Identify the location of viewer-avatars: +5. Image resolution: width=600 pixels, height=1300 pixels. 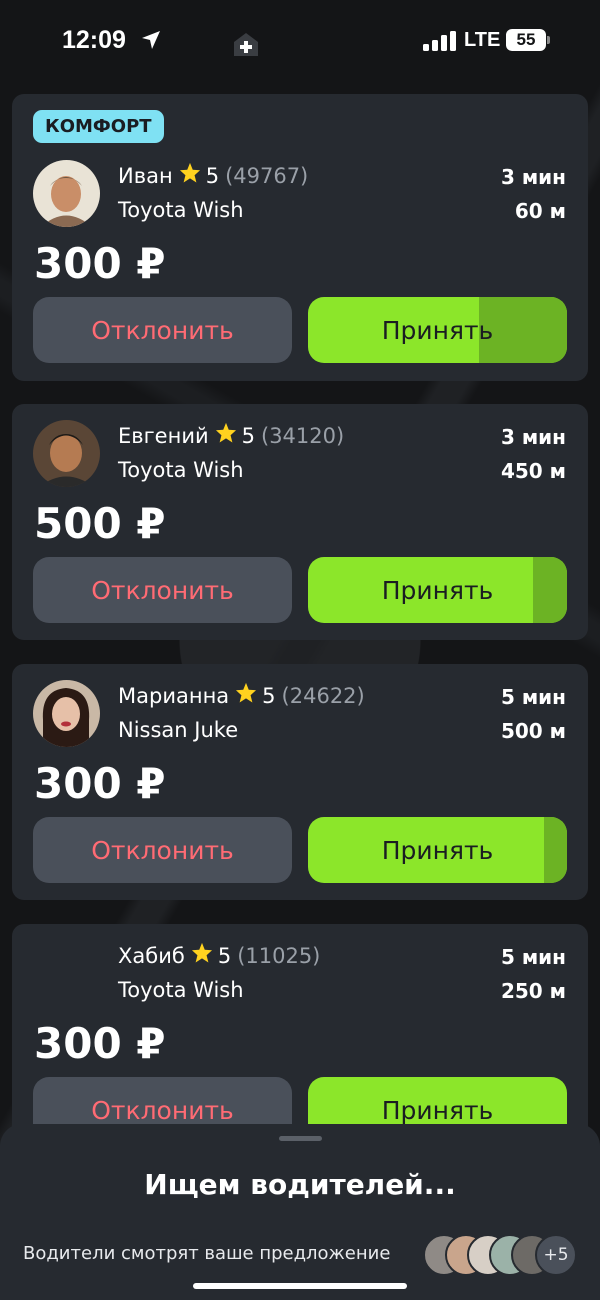
(503, 1256).